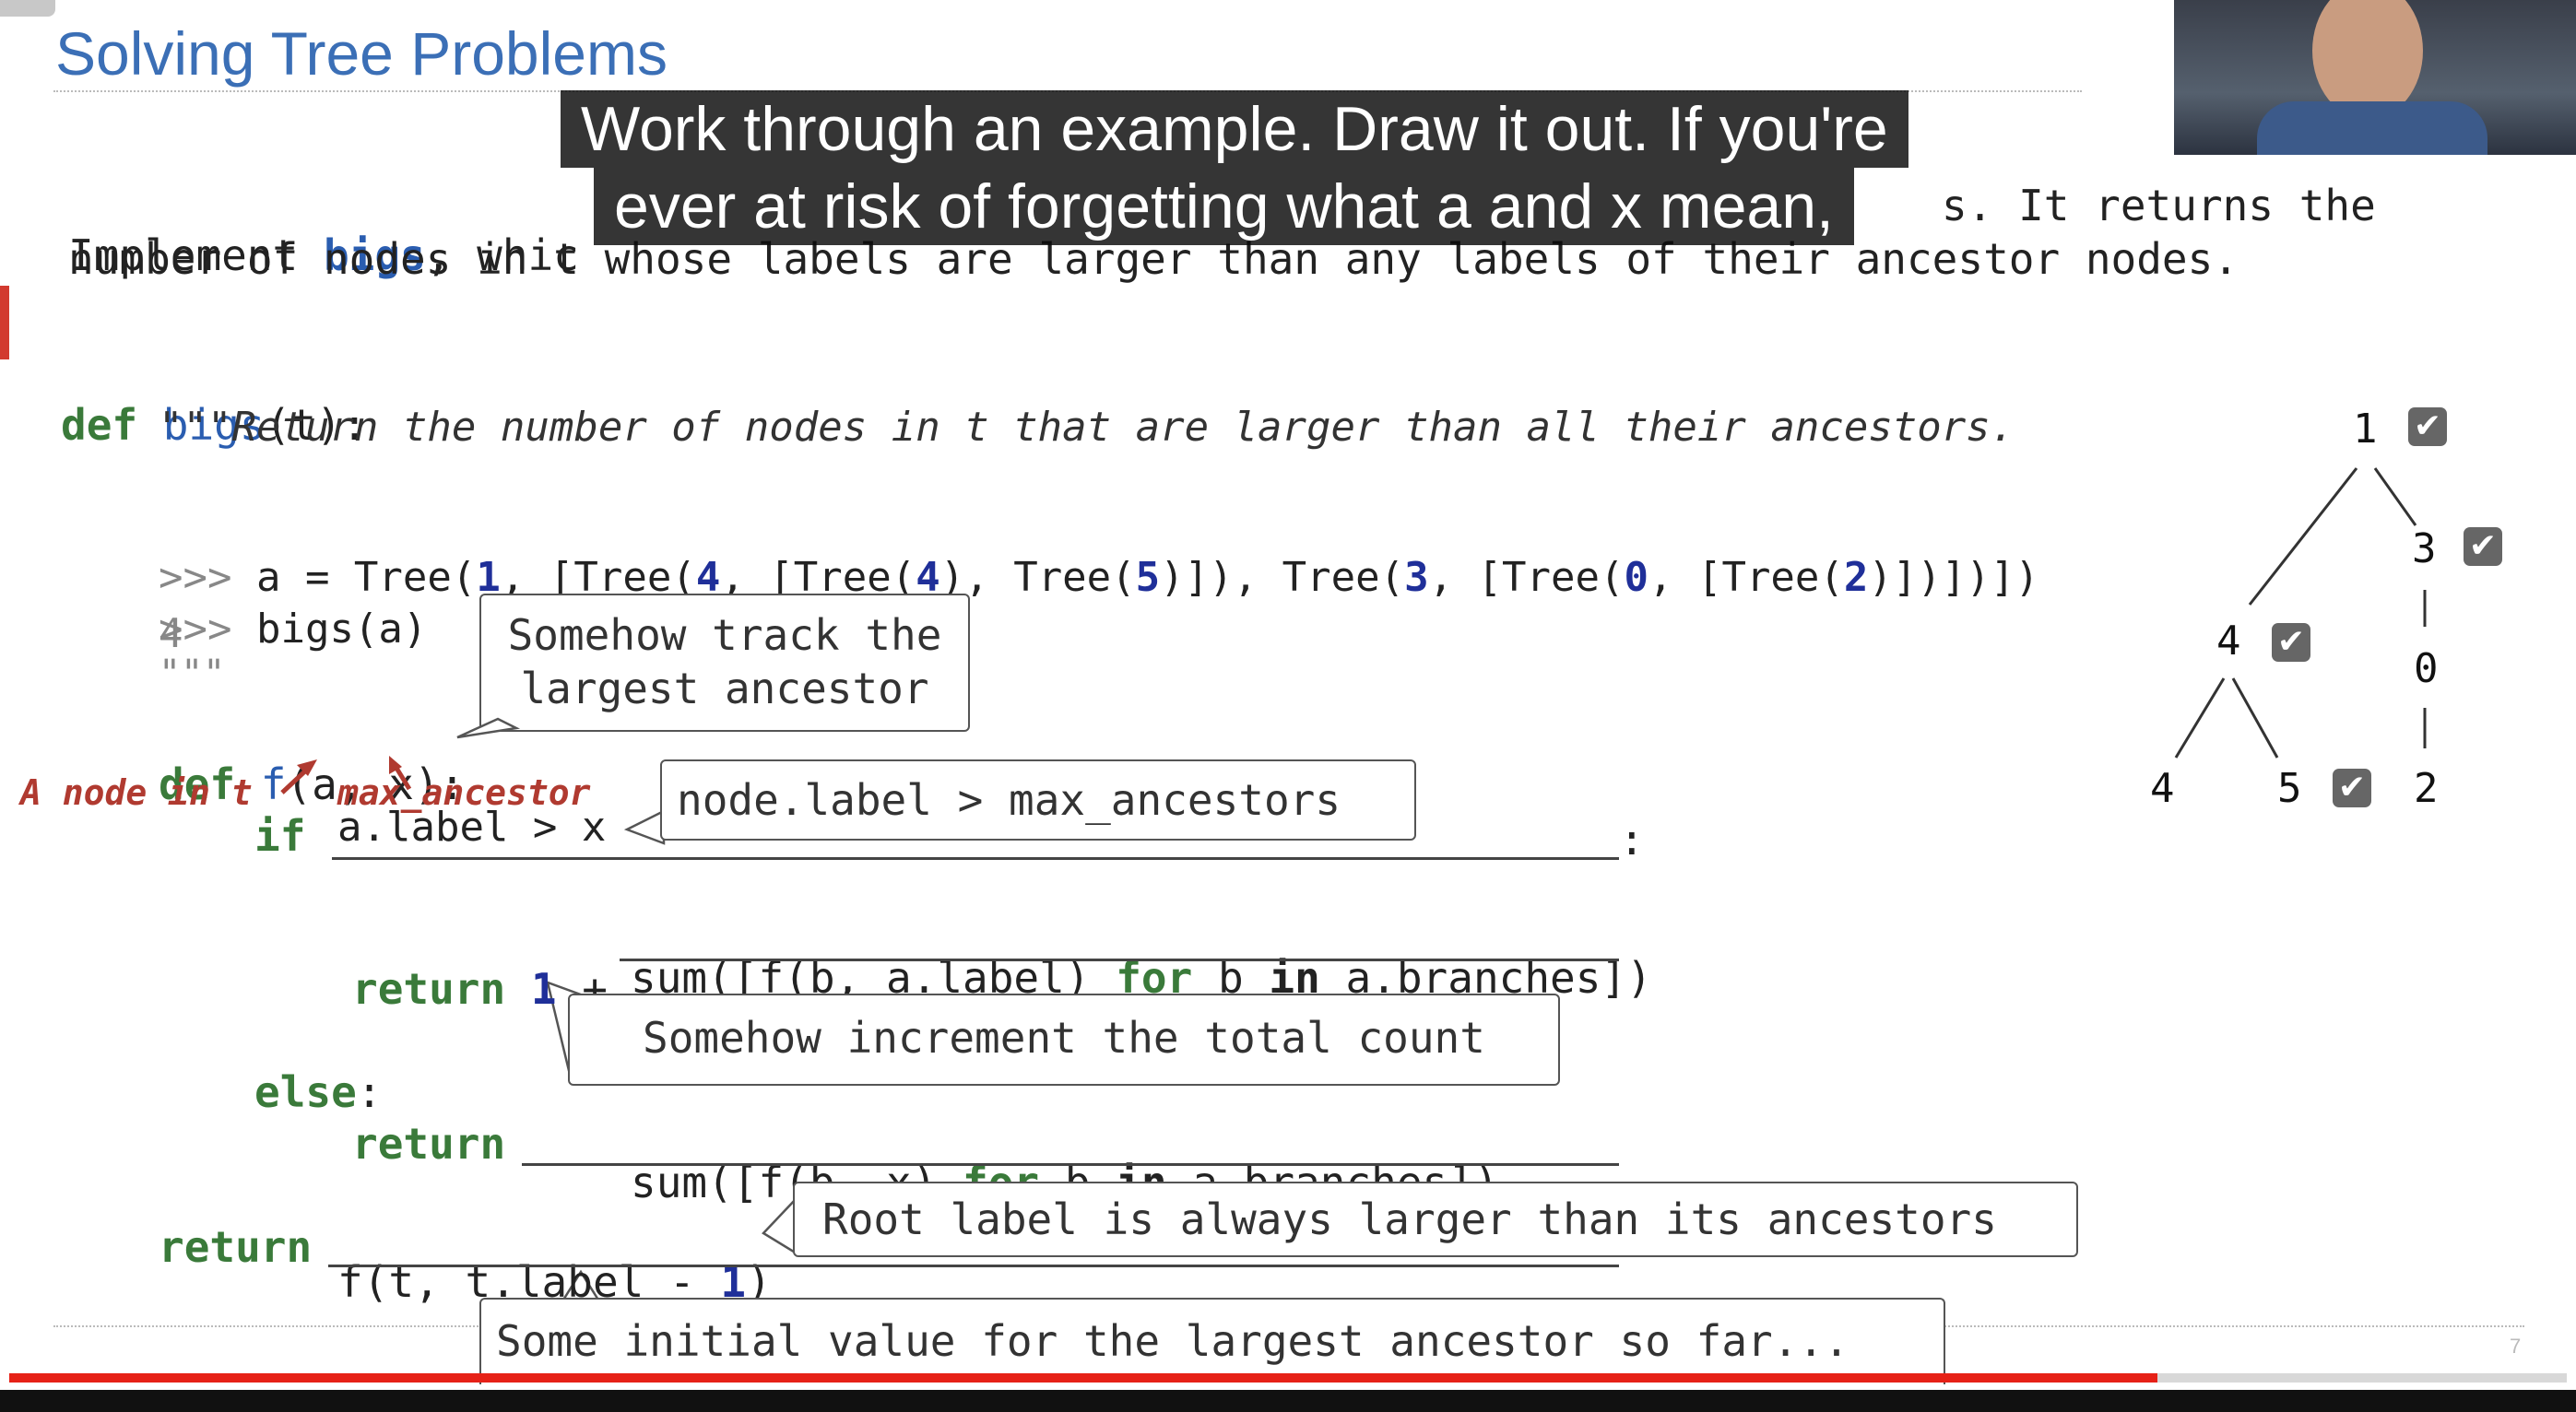  What do you see at coordinates (236, 1247) in the screenshot?
I see `code-final-return: return` at bounding box center [236, 1247].